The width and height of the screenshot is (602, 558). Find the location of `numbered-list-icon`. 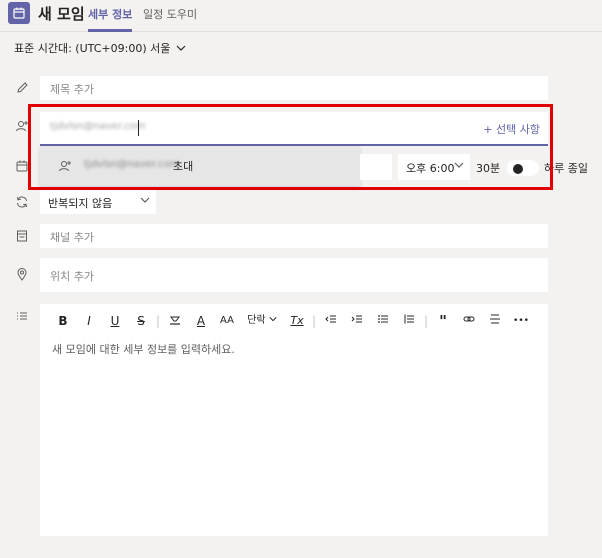

numbered-list-icon is located at coordinates (409, 321).